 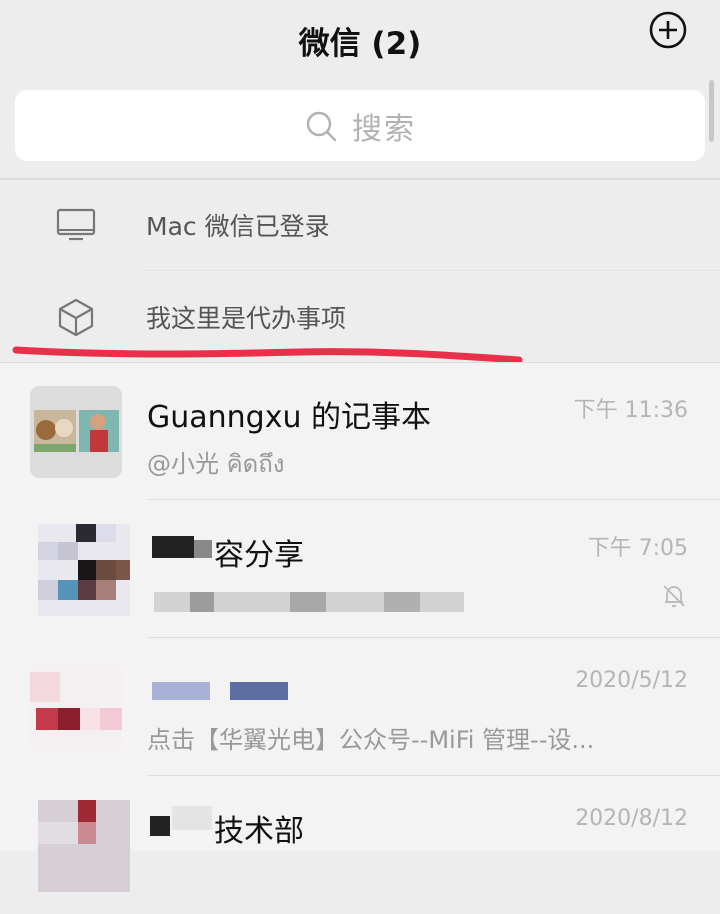 What do you see at coordinates (674, 596) in the screenshot?
I see `muted-bell-icon` at bounding box center [674, 596].